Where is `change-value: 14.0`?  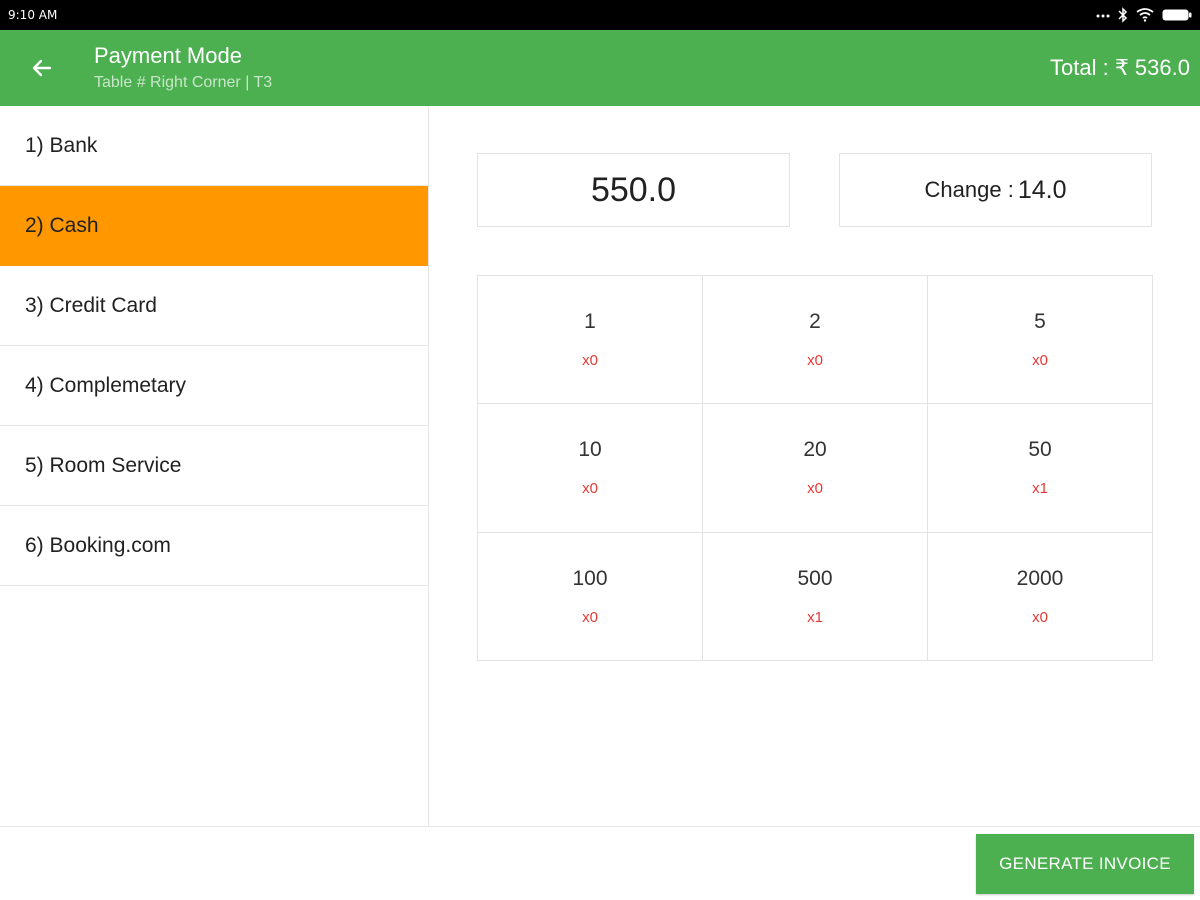 change-value: 14.0 is located at coordinates (1042, 189).